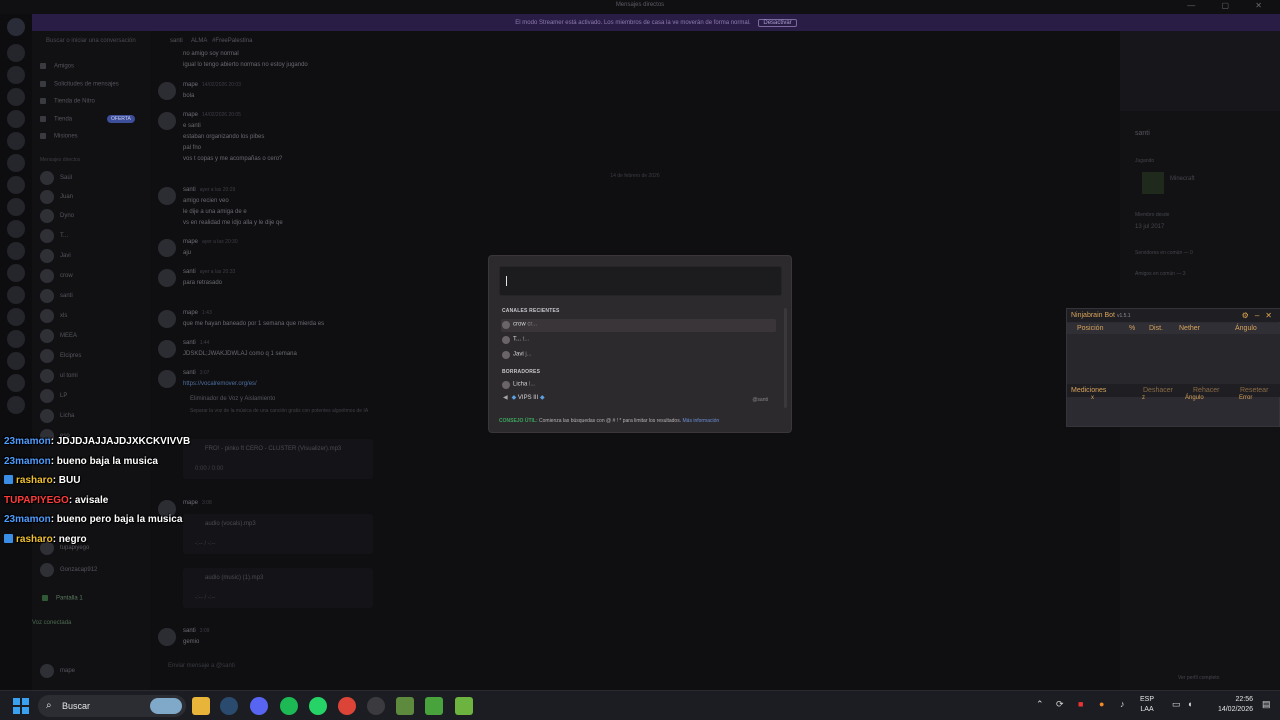  I want to click on message-author: mape 1:43, so click(197, 313).